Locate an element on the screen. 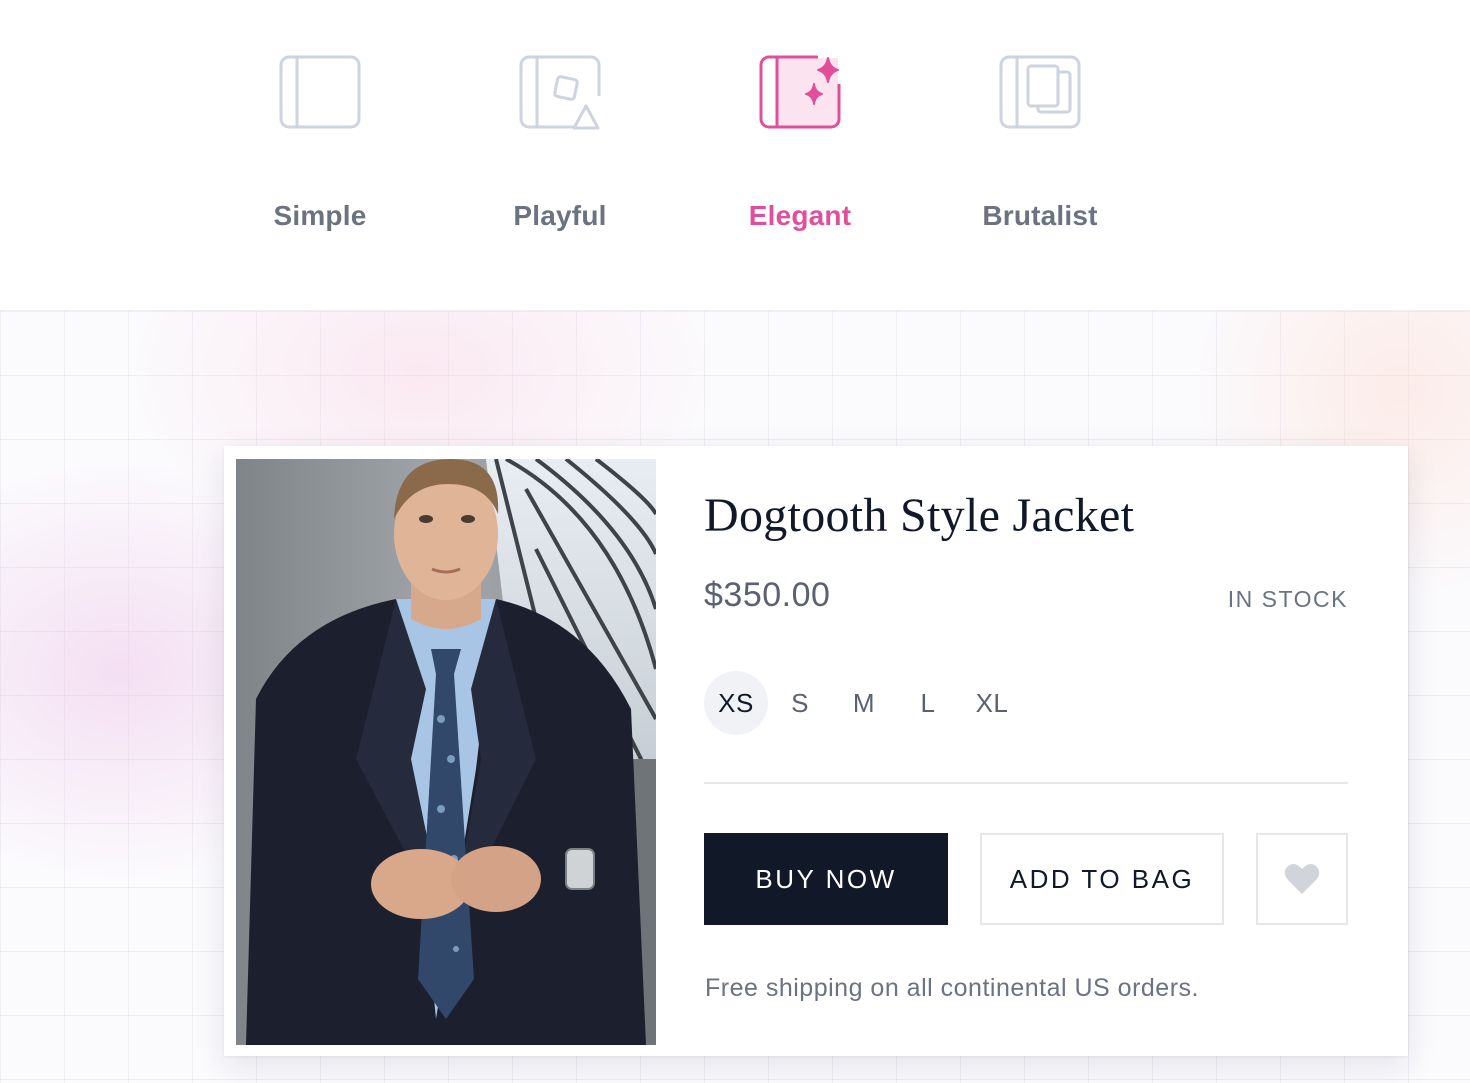 The image size is (1470, 1083). favorite-button is located at coordinates (1302, 879).